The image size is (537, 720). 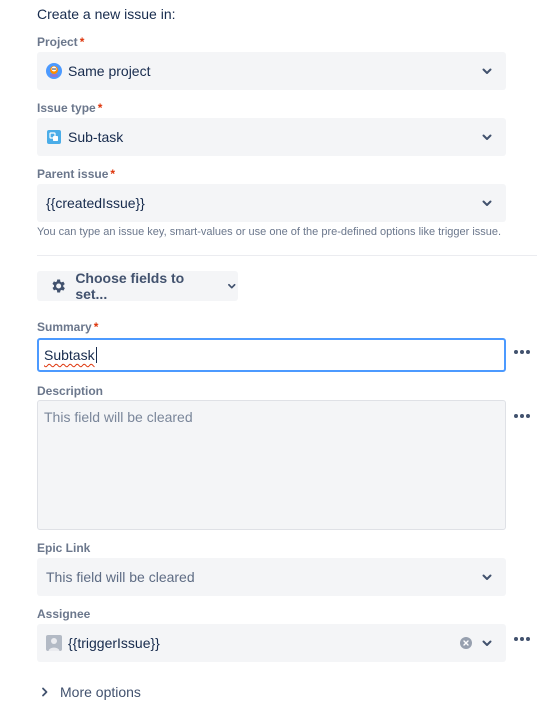 I want to click on assignee-value: {{triggerIssue}}, so click(x=114, y=643).